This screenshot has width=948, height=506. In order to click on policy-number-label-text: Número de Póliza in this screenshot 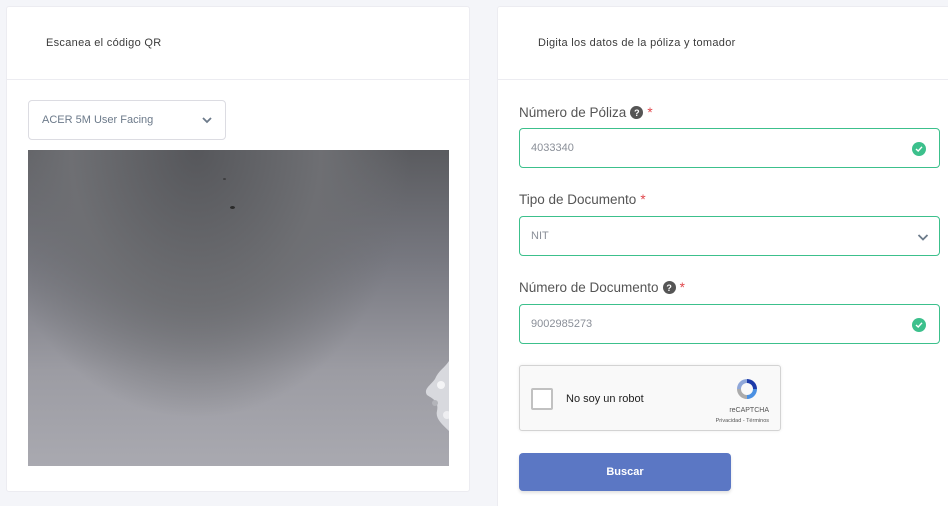, I will do `click(573, 112)`.